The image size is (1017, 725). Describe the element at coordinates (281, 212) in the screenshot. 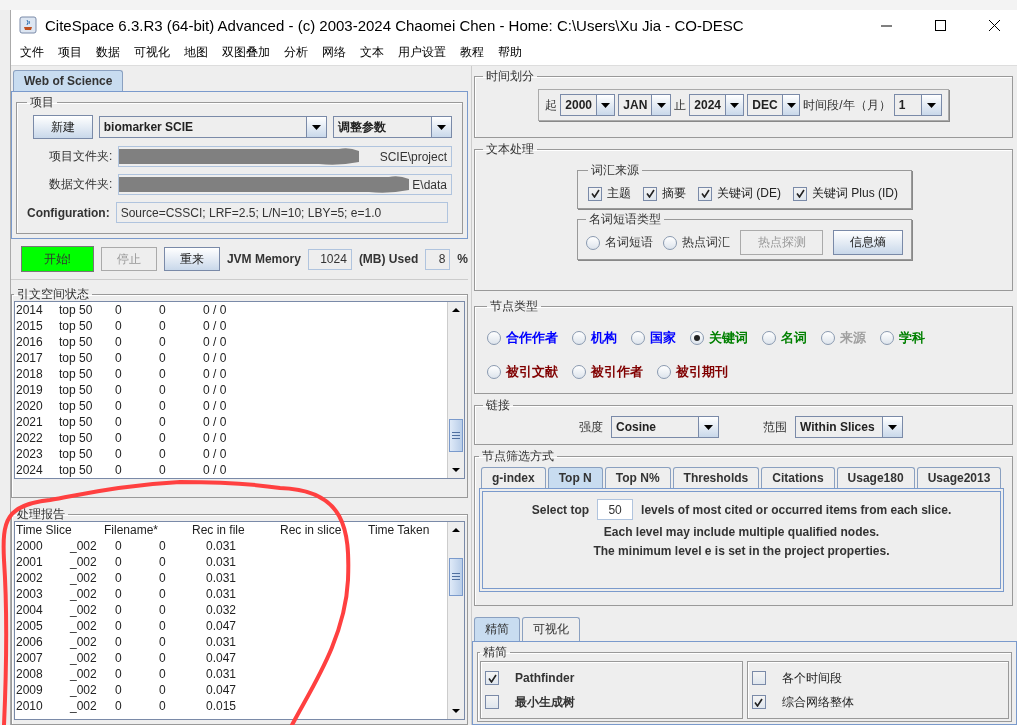

I see `input-field: Source=CSSCI; LRF=2.5; L/N=10; LBY=5; e=1.0` at that location.